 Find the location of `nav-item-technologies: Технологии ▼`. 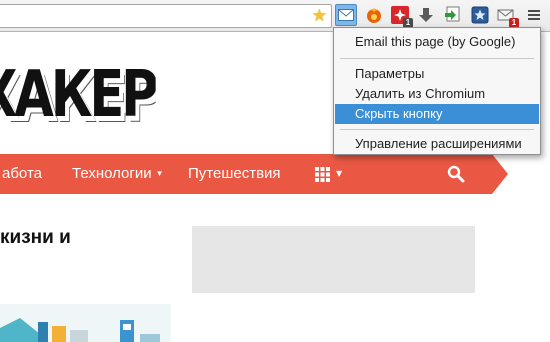

nav-item-technologies: Технологии ▼ is located at coordinates (118, 174).